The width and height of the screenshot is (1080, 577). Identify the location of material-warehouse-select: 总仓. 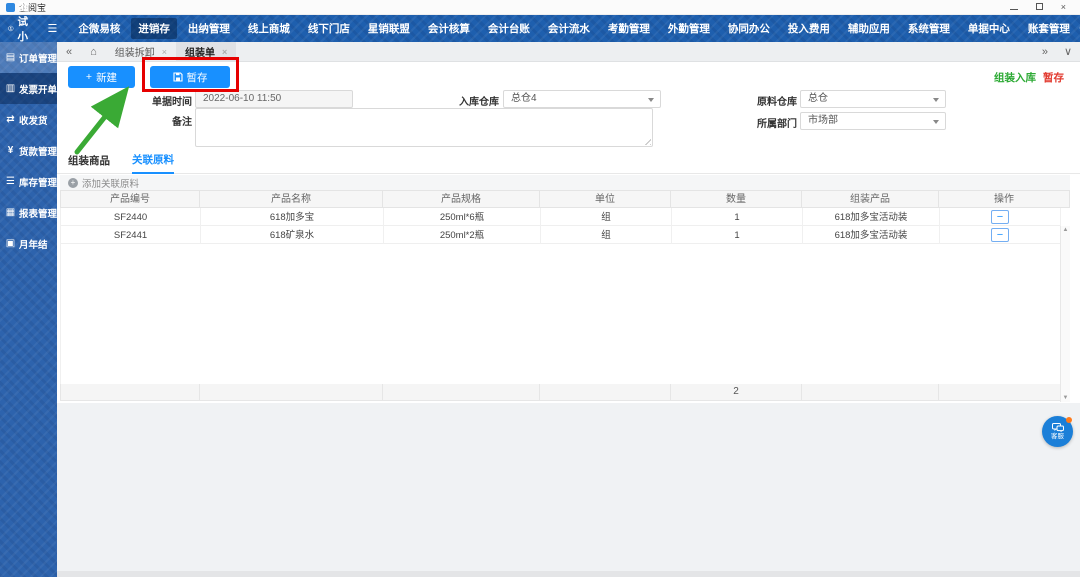
(873, 99).